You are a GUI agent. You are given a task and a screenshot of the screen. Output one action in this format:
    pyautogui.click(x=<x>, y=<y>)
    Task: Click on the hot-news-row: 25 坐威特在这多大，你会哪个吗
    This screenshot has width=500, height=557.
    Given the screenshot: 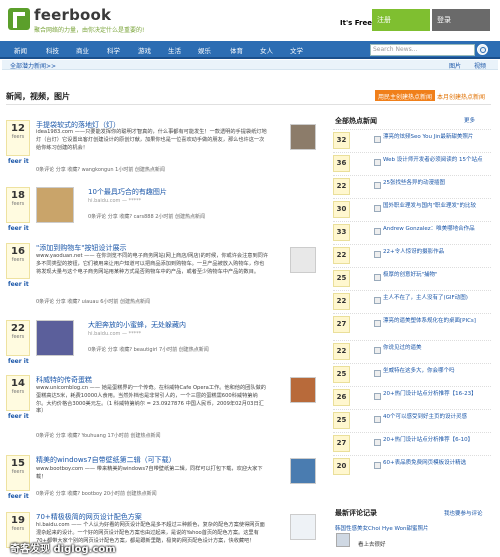 What is the action you would take?
    pyautogui.click(x=412, y=373)
    